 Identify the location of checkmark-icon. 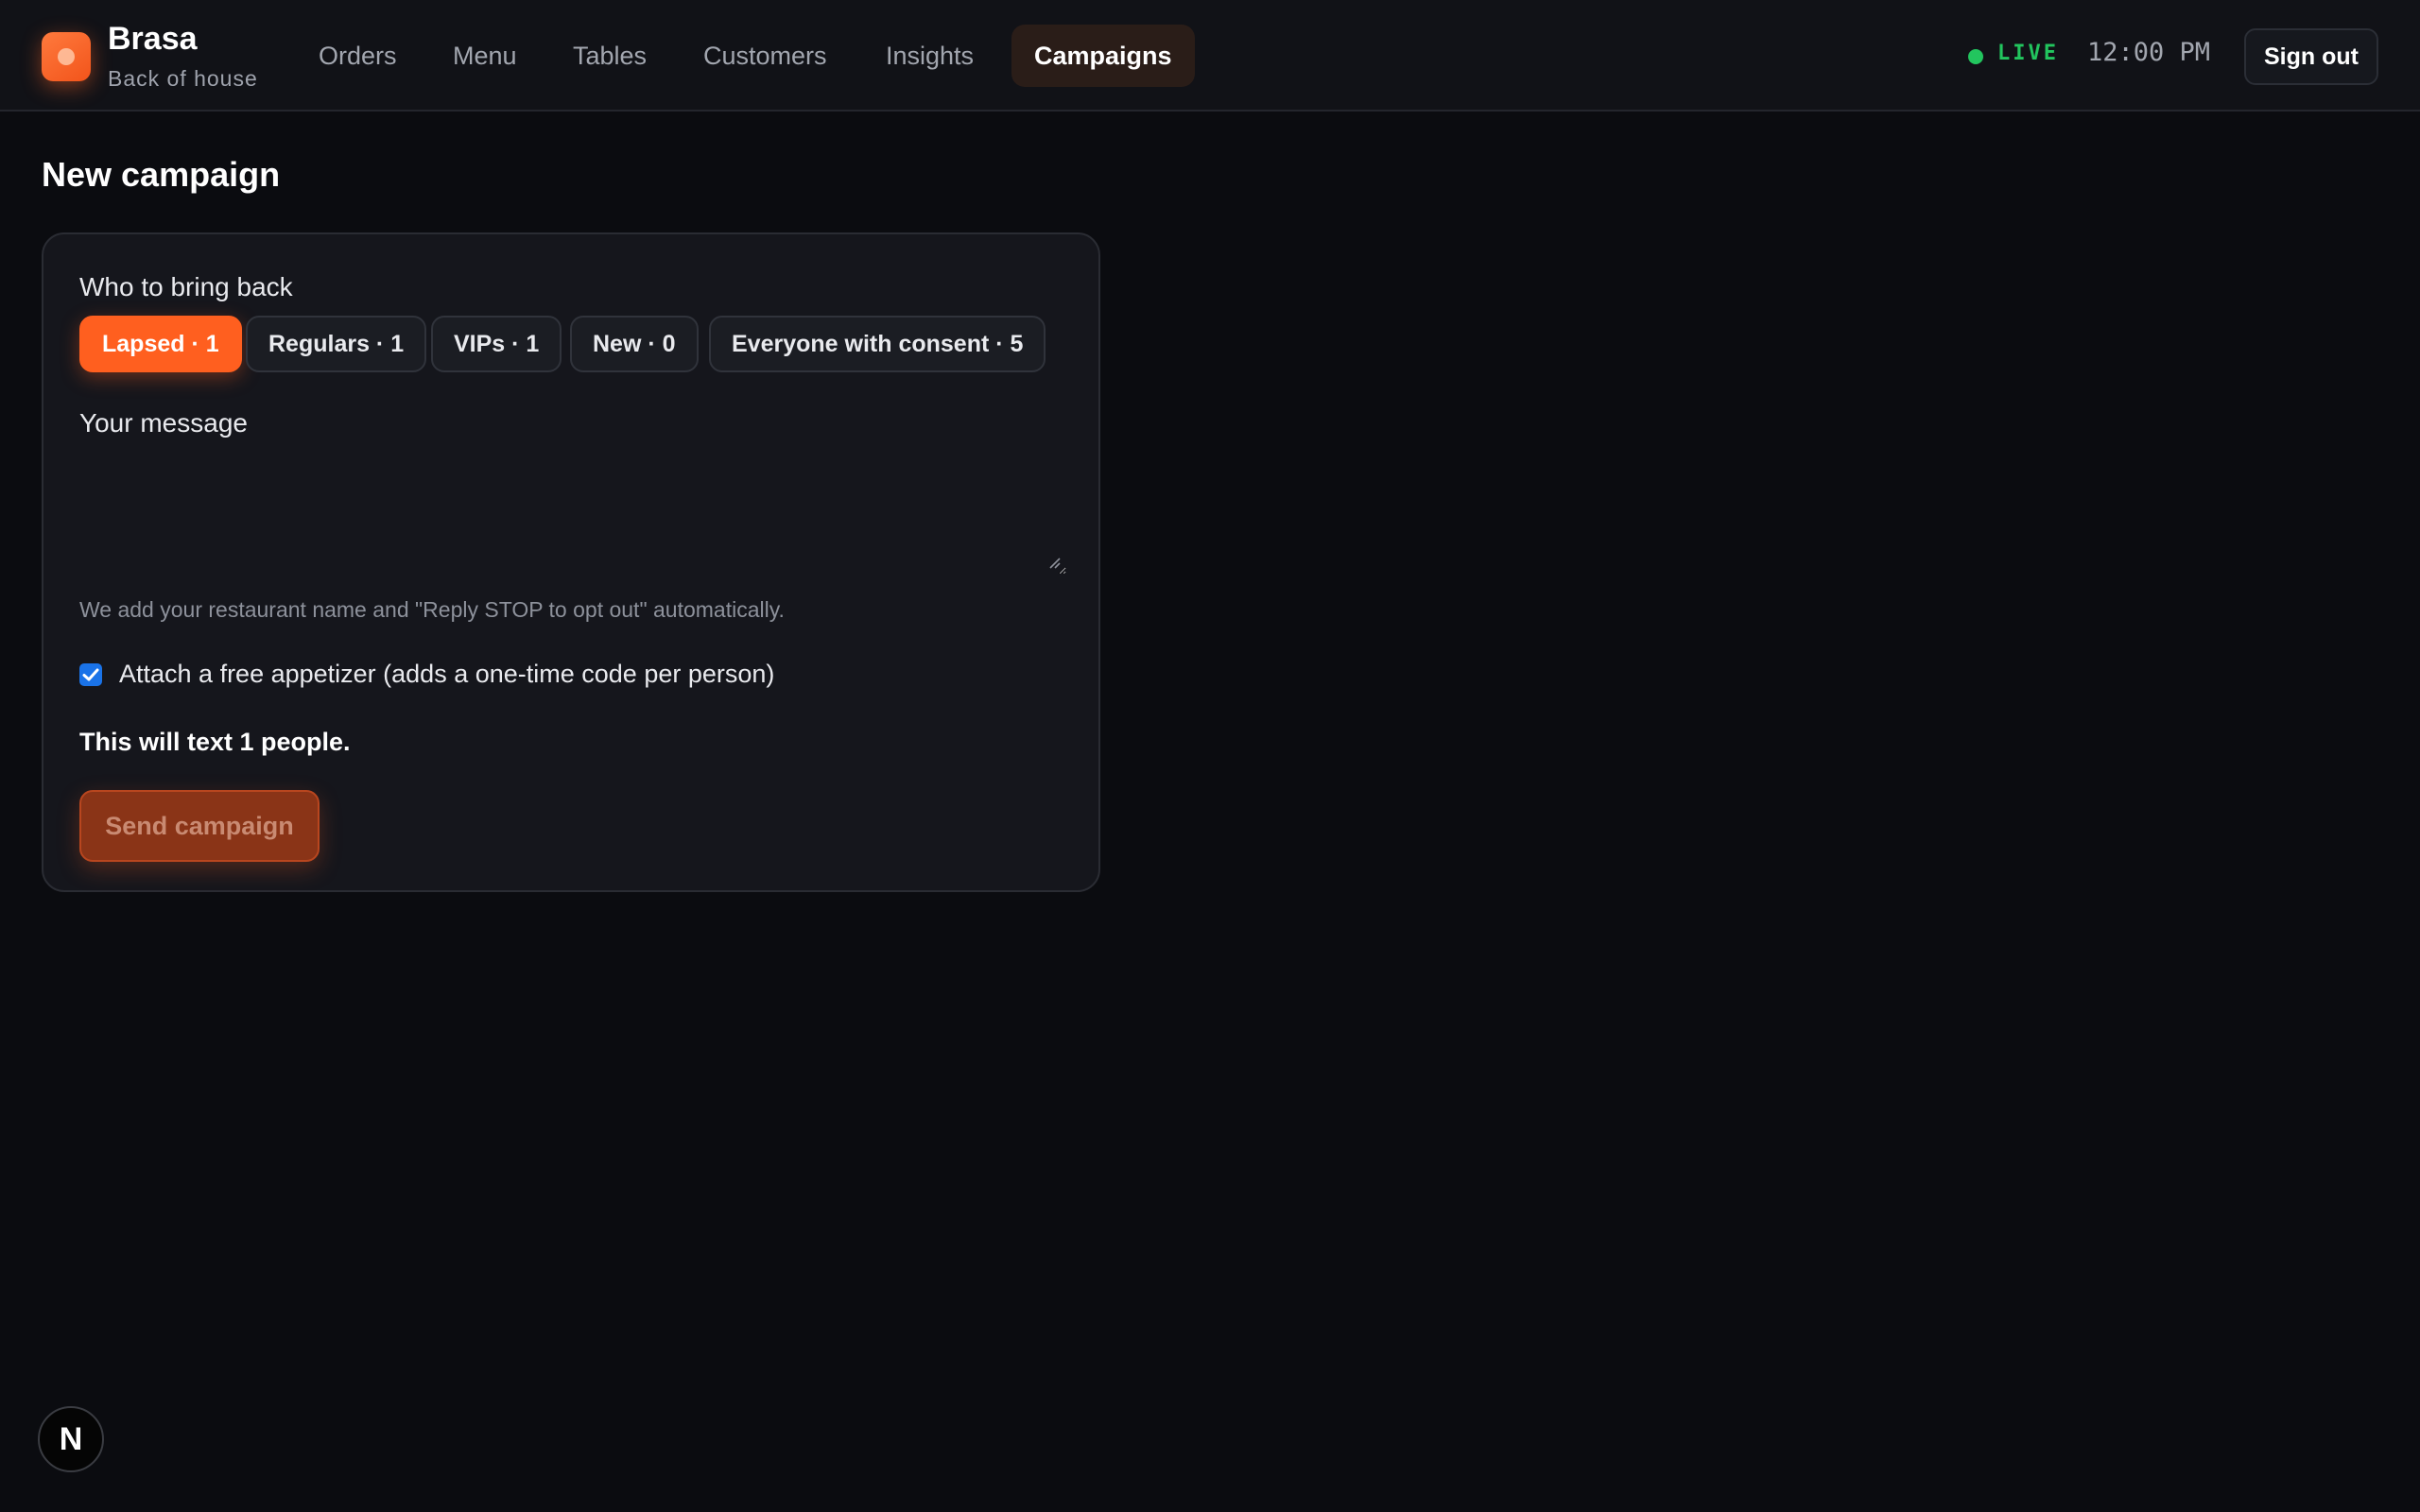
(91, 674).